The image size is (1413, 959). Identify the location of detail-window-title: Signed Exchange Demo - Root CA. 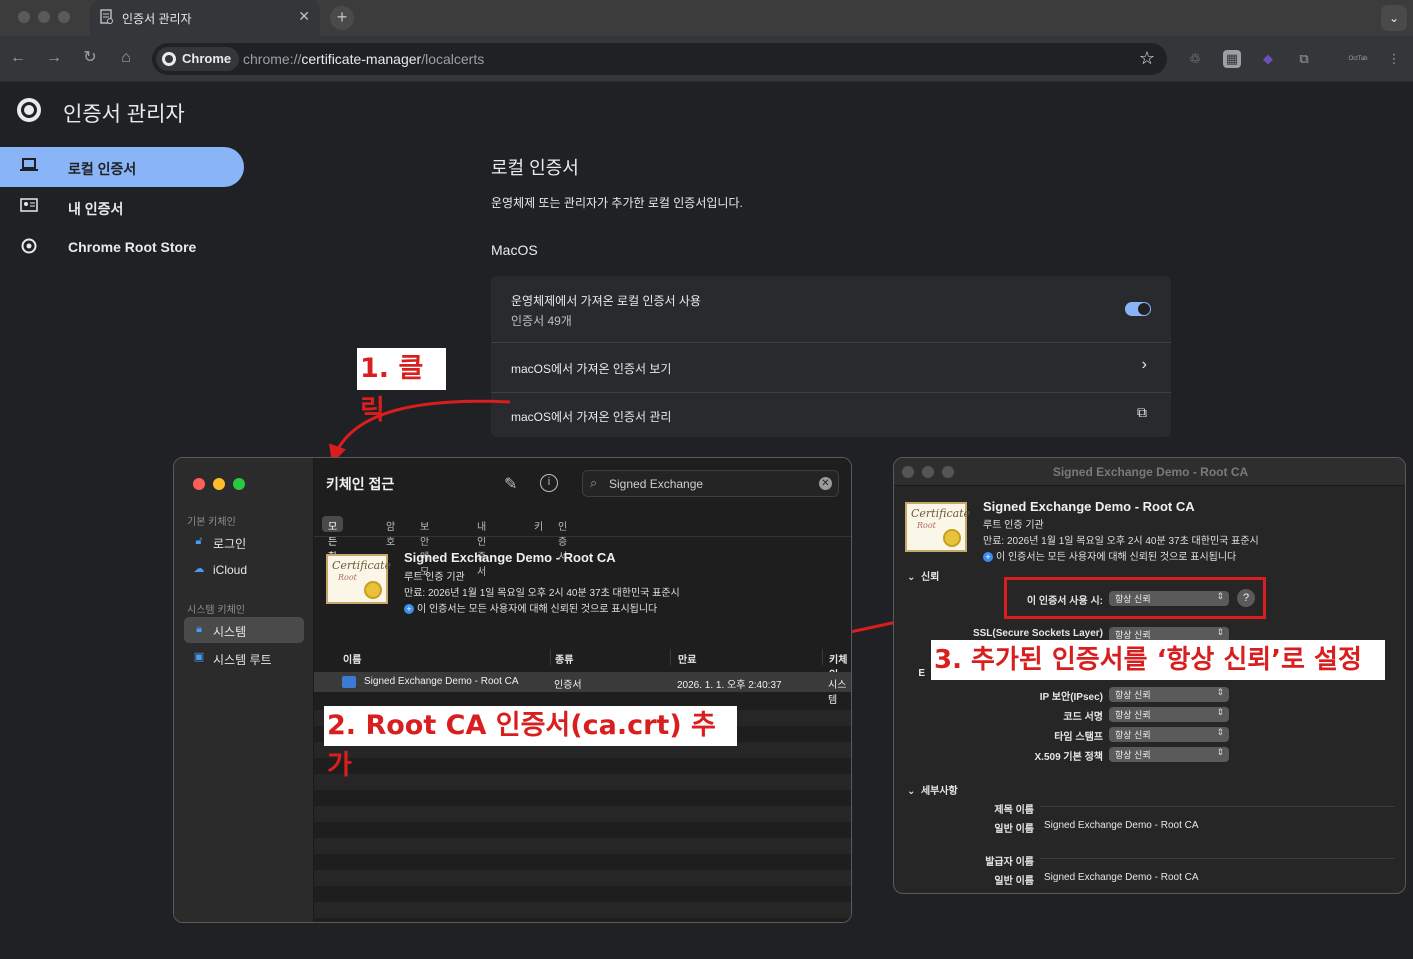
(1150, 472).